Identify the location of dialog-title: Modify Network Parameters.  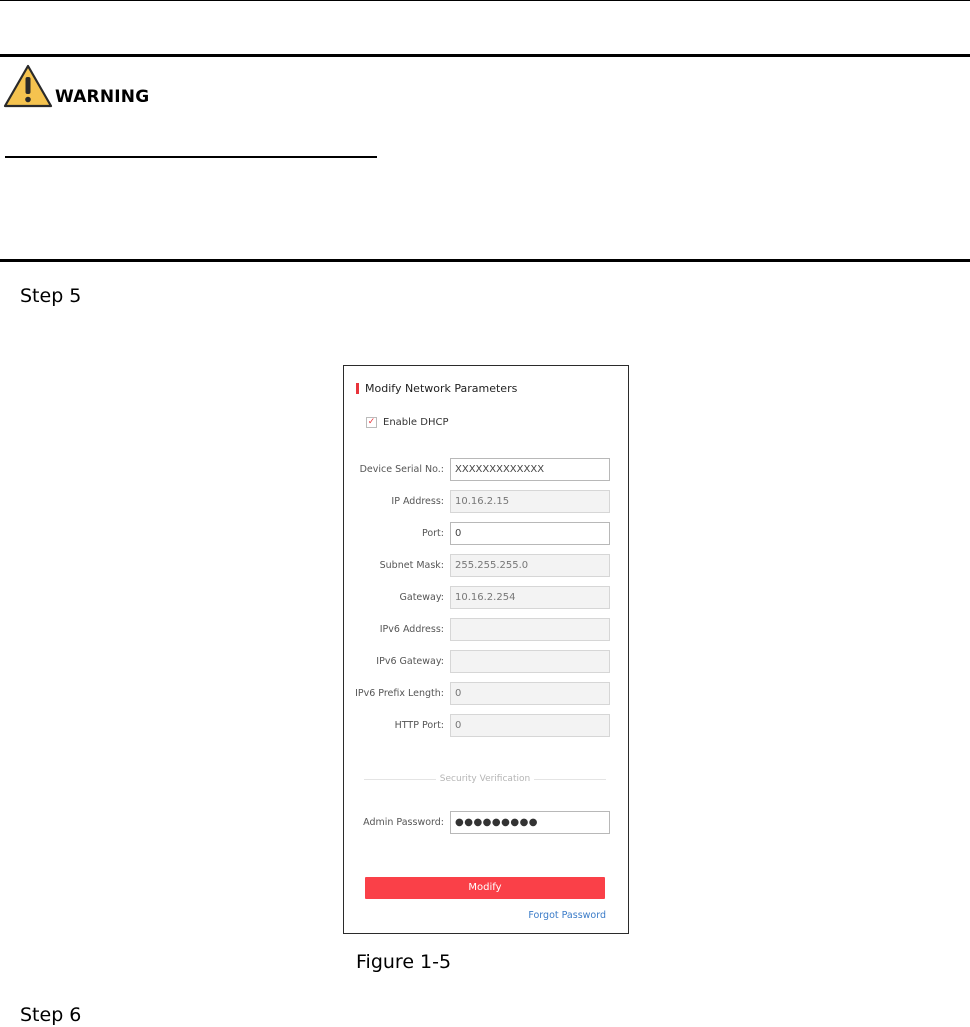
(436, 388).